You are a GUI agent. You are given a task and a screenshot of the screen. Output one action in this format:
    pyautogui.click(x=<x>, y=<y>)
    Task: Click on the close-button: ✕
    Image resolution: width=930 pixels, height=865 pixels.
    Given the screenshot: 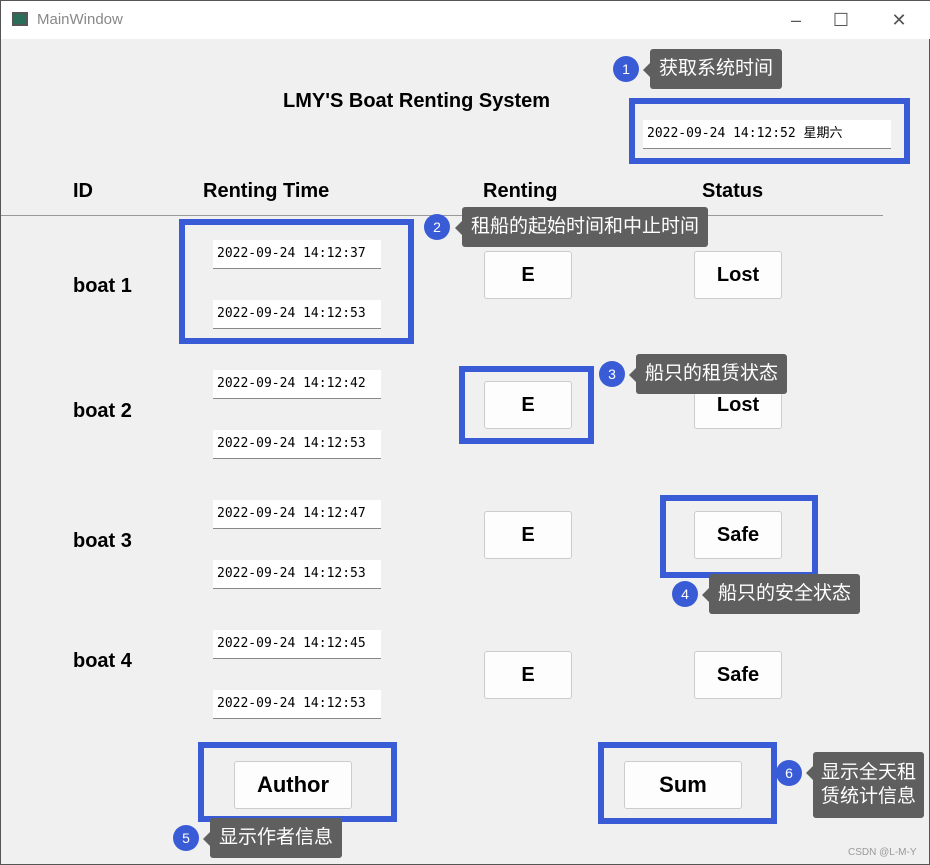 What is the action you would take?
    pyautogui.click(x=899, y=20)
    